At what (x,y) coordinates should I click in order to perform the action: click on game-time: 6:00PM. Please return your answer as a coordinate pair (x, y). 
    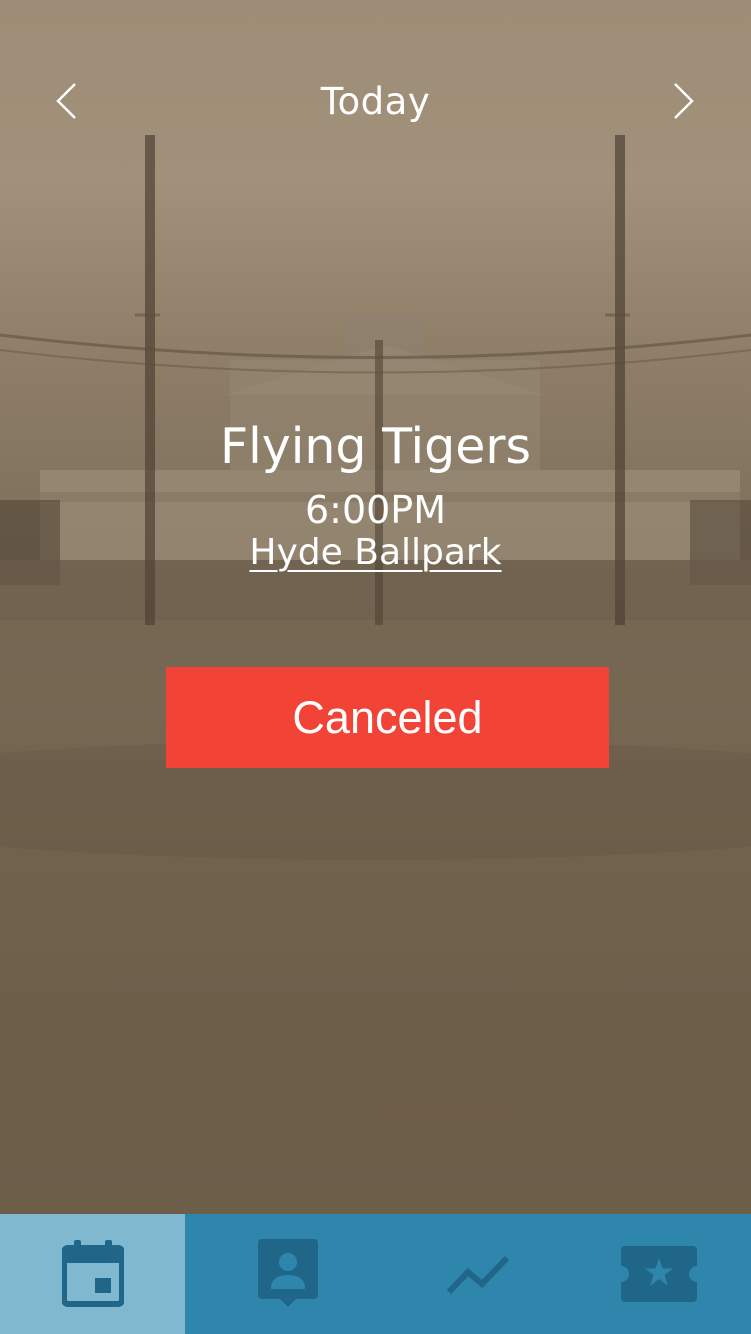
    Looking at the image, I should click on (375, 510).